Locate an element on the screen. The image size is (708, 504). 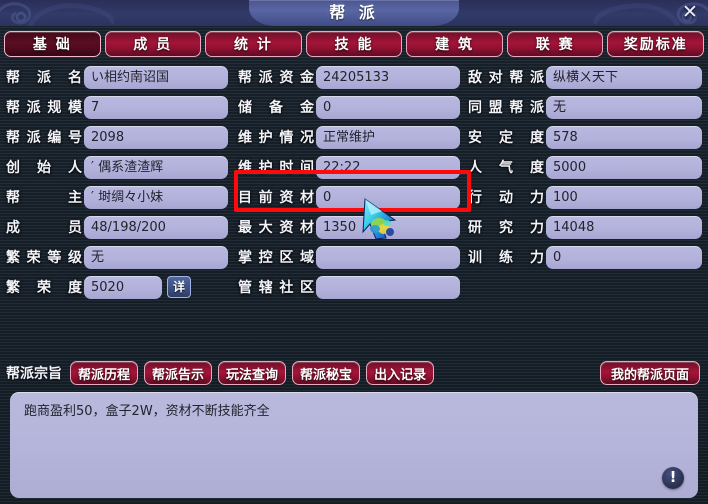
field-prosperity-level: 繁荣等级 无 is located at coordinates (117, 257).